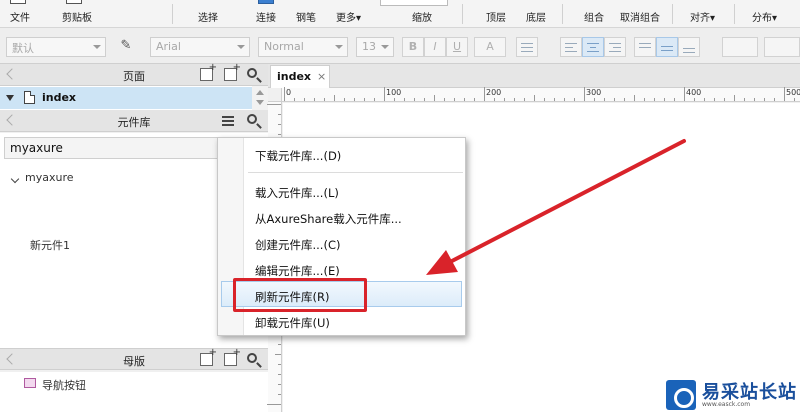 This screenshot has height=412, width=800. What do you see at coordinates (56, 47) in the screenshot?
I see `style-dropdown: 默认` at bounding box center [56, 47].